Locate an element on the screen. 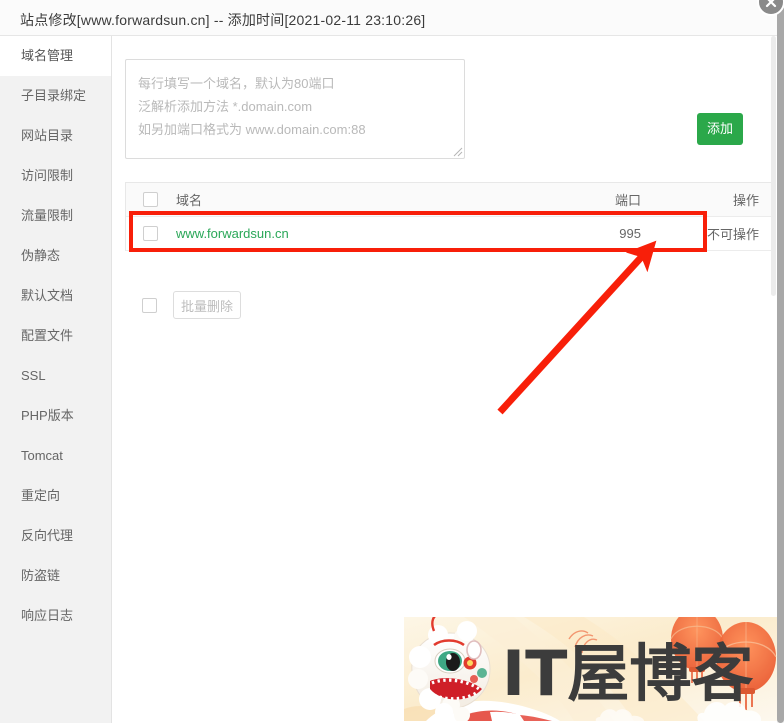 The height and width of the screenshot is (723, 784). sidebar-item-label: Tomcat is located at coordinates (42, 455).